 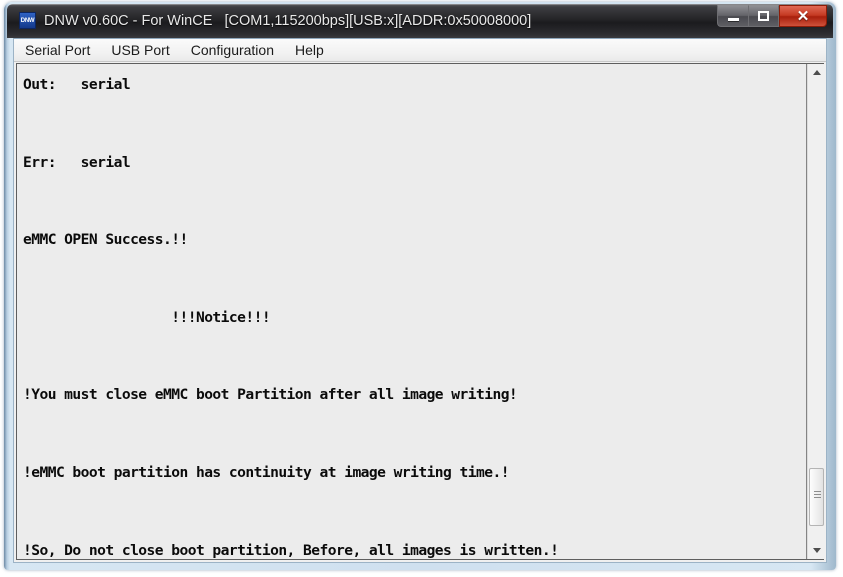 I want to click on maximize-button, so click(x=763, y=16).